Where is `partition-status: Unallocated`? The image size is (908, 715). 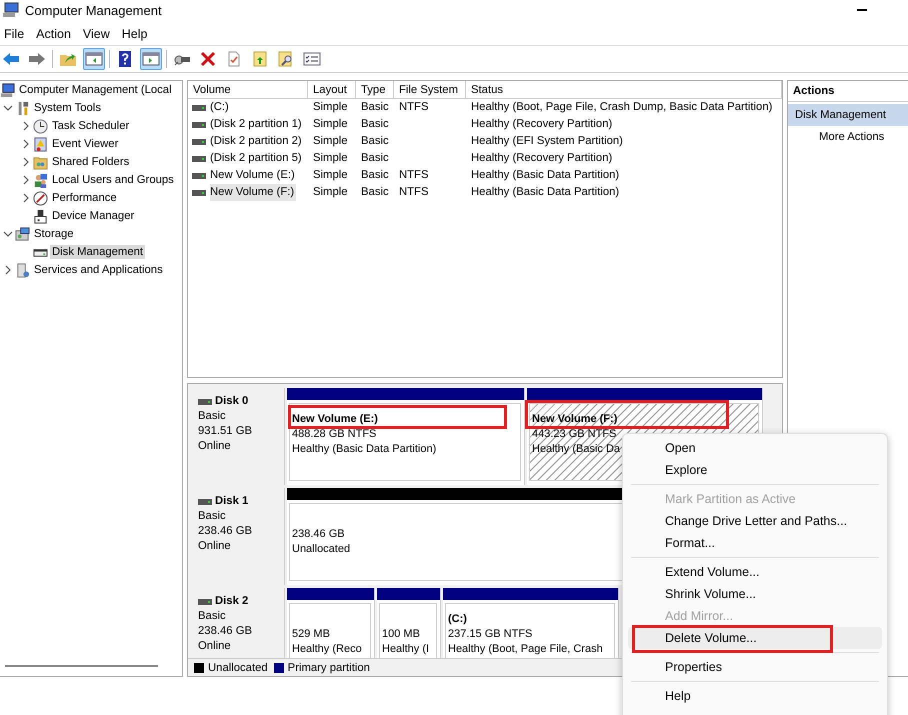
partition-status: Unallocated is located at coordinates (321, 549).